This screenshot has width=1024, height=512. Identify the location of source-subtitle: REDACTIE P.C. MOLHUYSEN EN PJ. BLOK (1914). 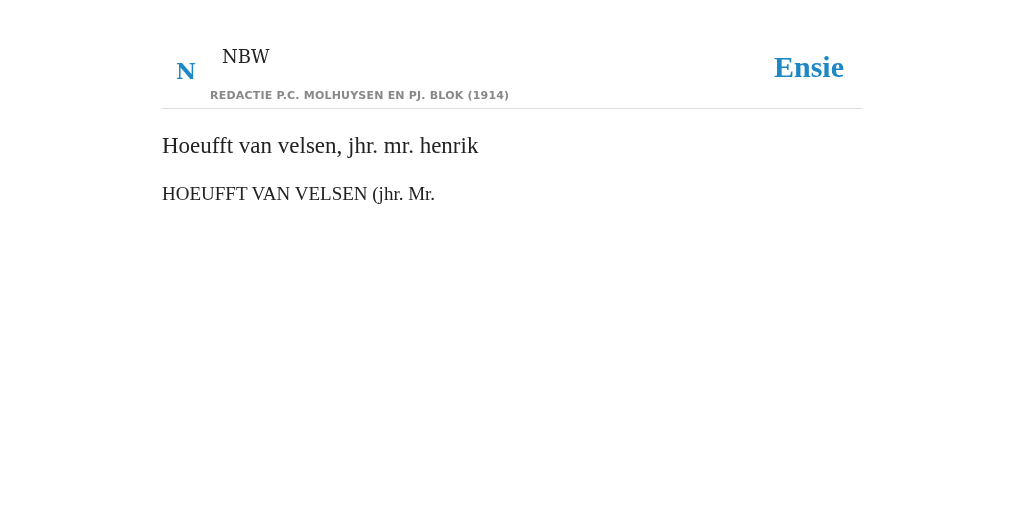
(360, 95).